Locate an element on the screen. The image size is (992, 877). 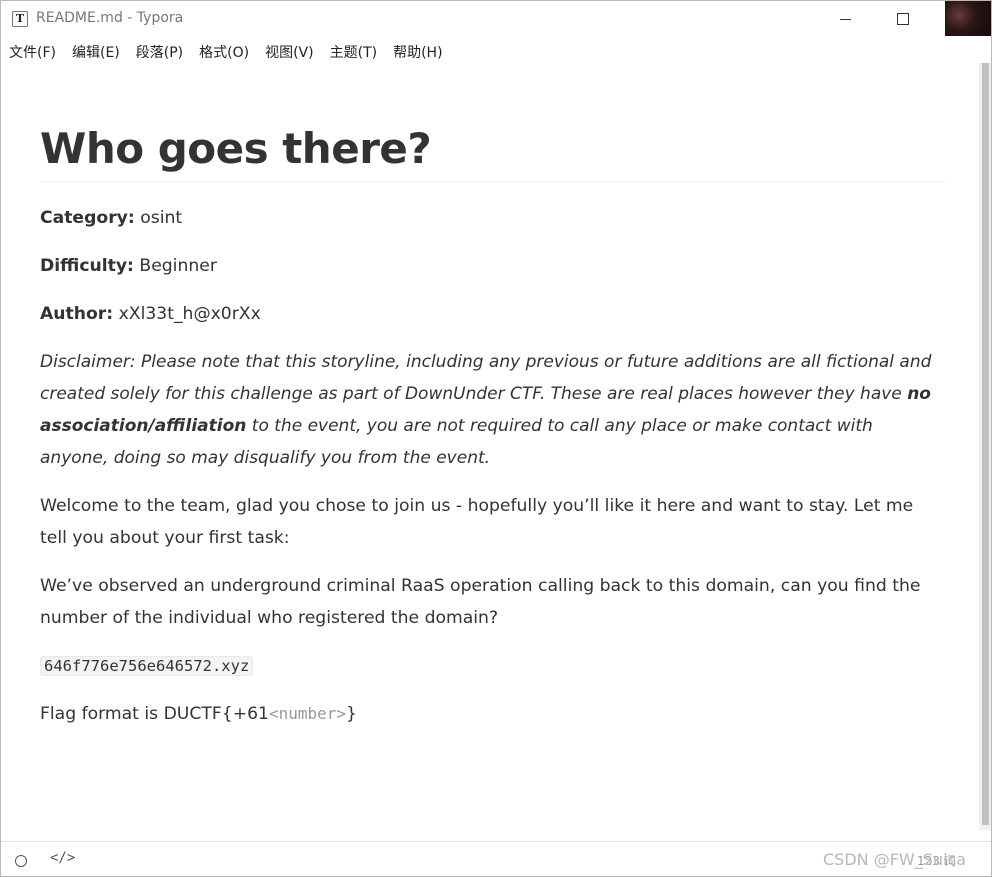
menu-edit: 编辑(E) is located at coordinates (96, 52).